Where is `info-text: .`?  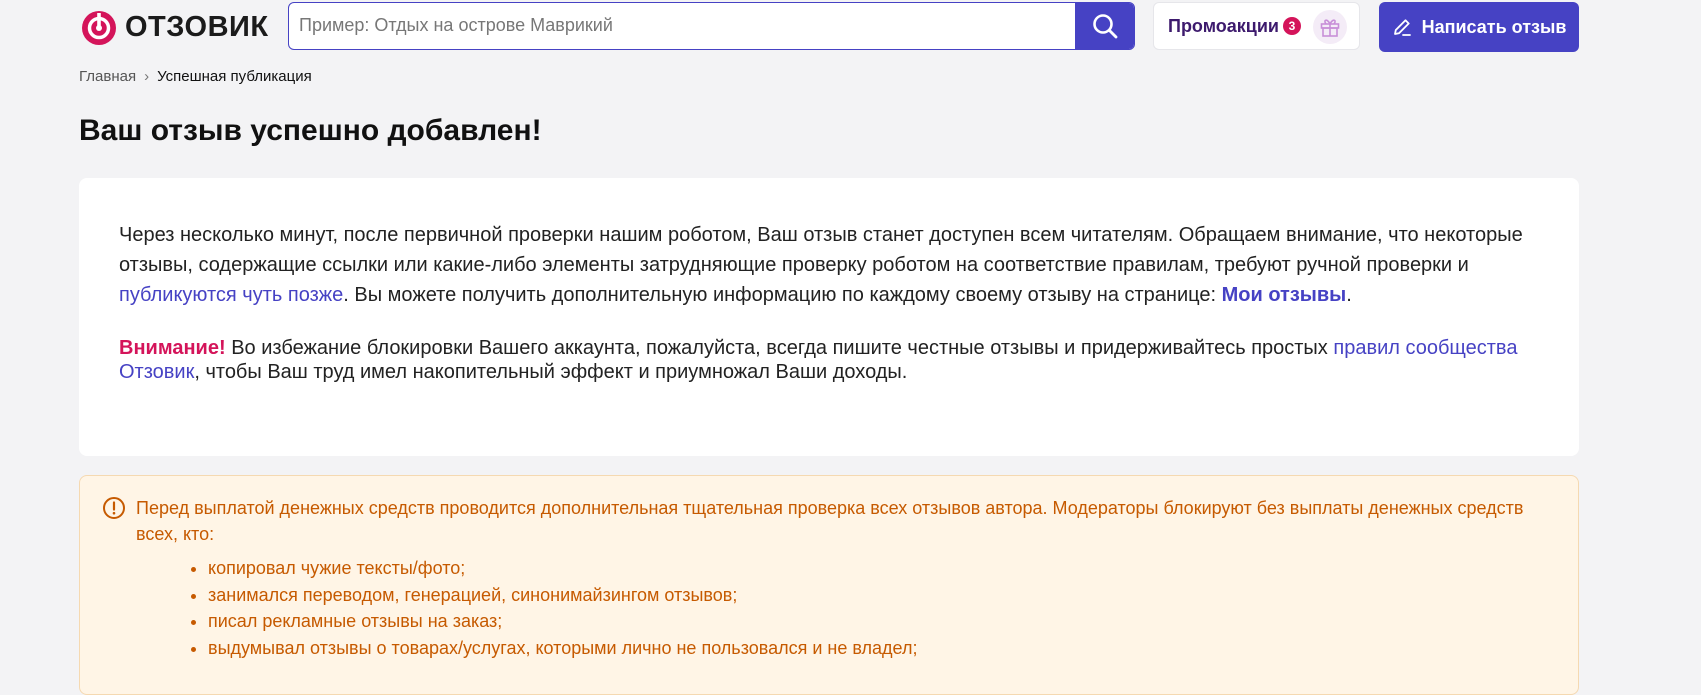
info-text: . is located at coordinates (1349, 295).